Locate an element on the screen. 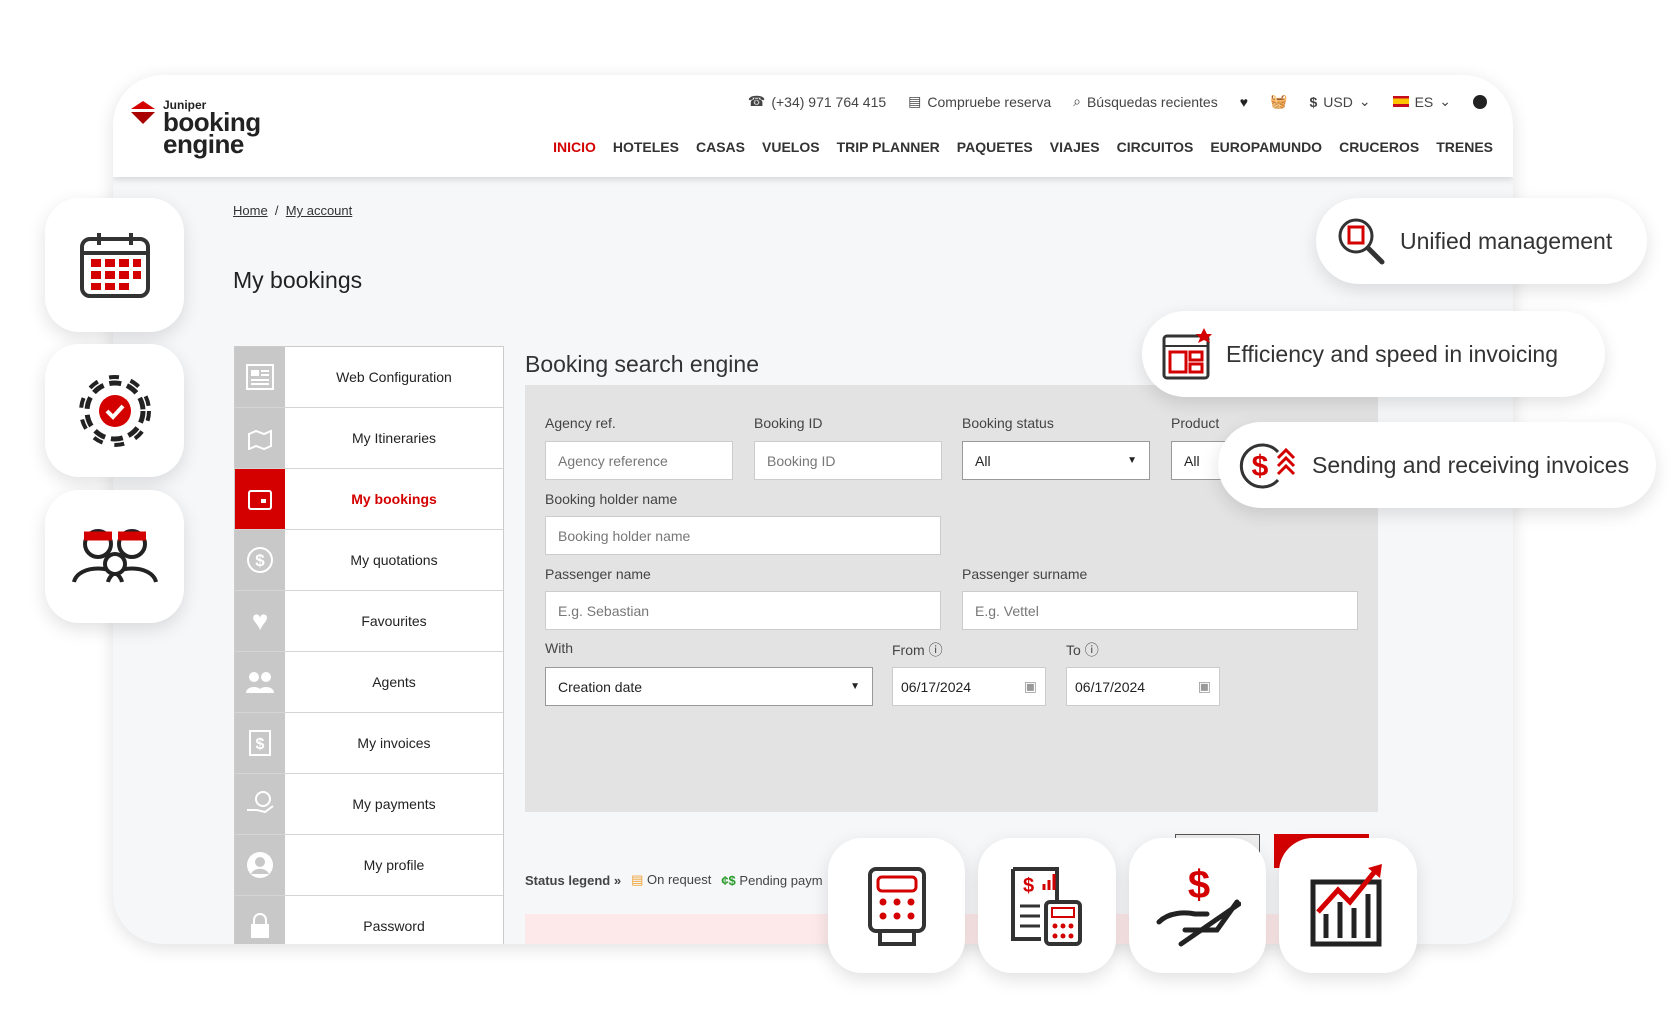  agency-label: Agency ref. is located at coordinates (580, 423).